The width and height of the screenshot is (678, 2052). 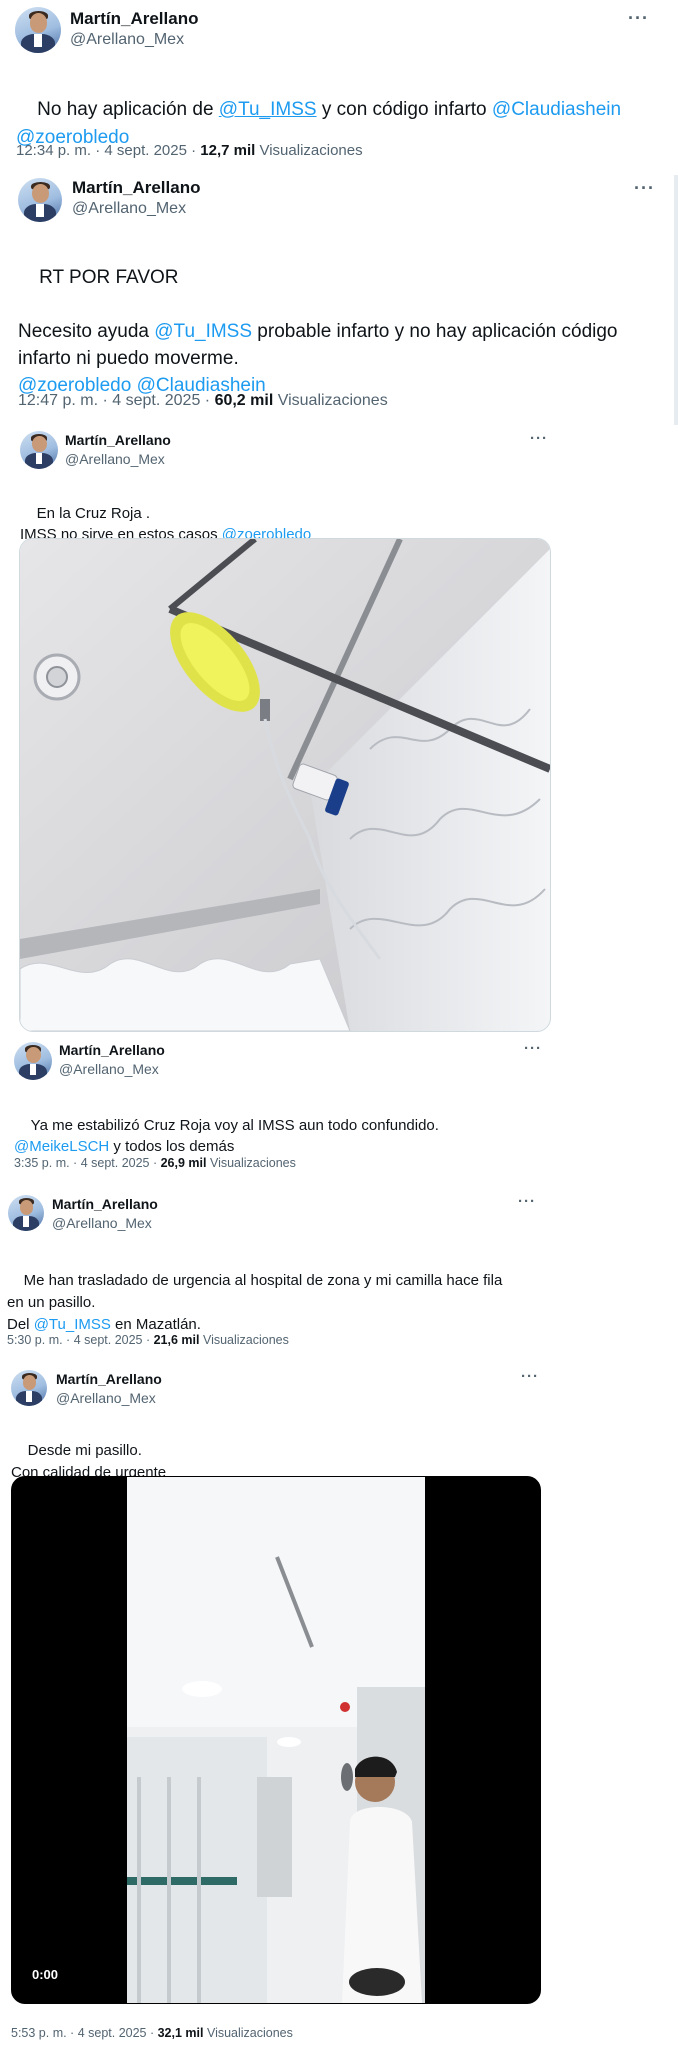 What do you see at coordinates (84, 2033) in the screenshot?
I see `timestamp: 5:53 p. m. · 4 sept. 2025 ·` at bounding box center [84, 2033].